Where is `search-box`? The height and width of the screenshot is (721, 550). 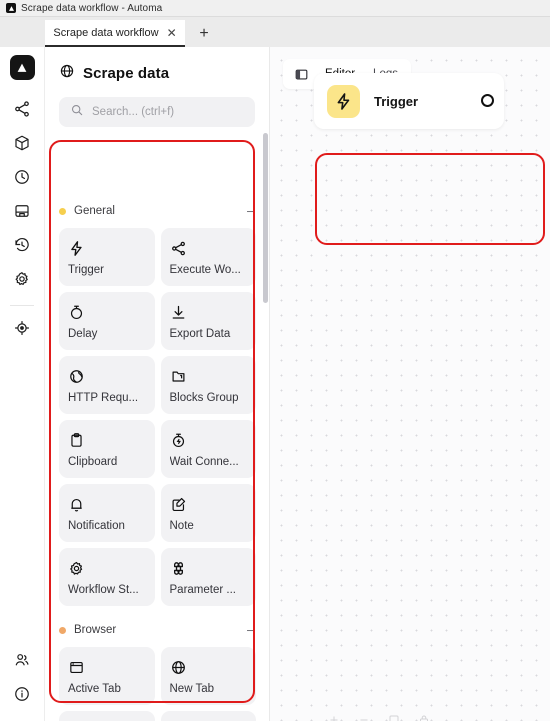
search-box is located at coordinates (157, 112).